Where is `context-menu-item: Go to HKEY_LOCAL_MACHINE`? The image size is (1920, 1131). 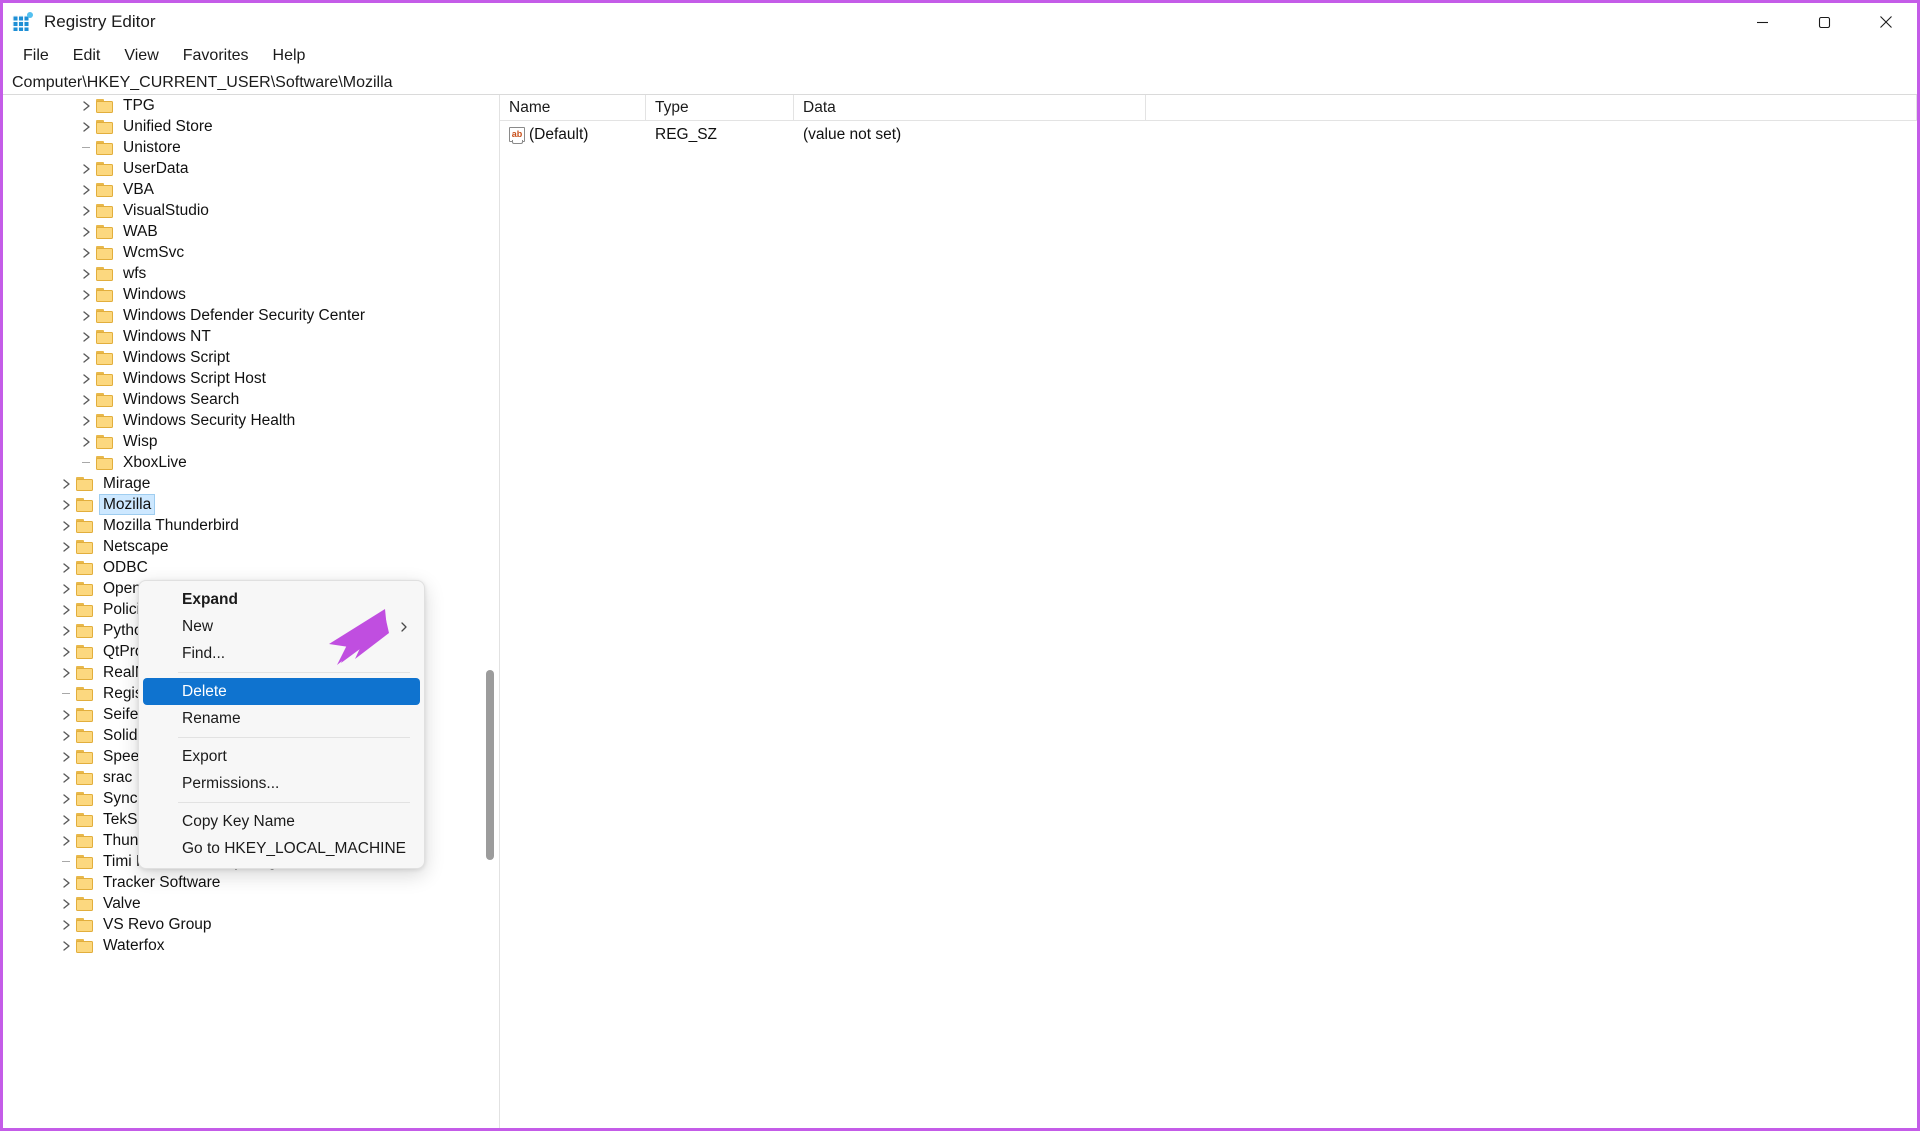
context-menu-item: Go to HKEY_LOCAL_MACHINE is located at coordinates (281, 848).